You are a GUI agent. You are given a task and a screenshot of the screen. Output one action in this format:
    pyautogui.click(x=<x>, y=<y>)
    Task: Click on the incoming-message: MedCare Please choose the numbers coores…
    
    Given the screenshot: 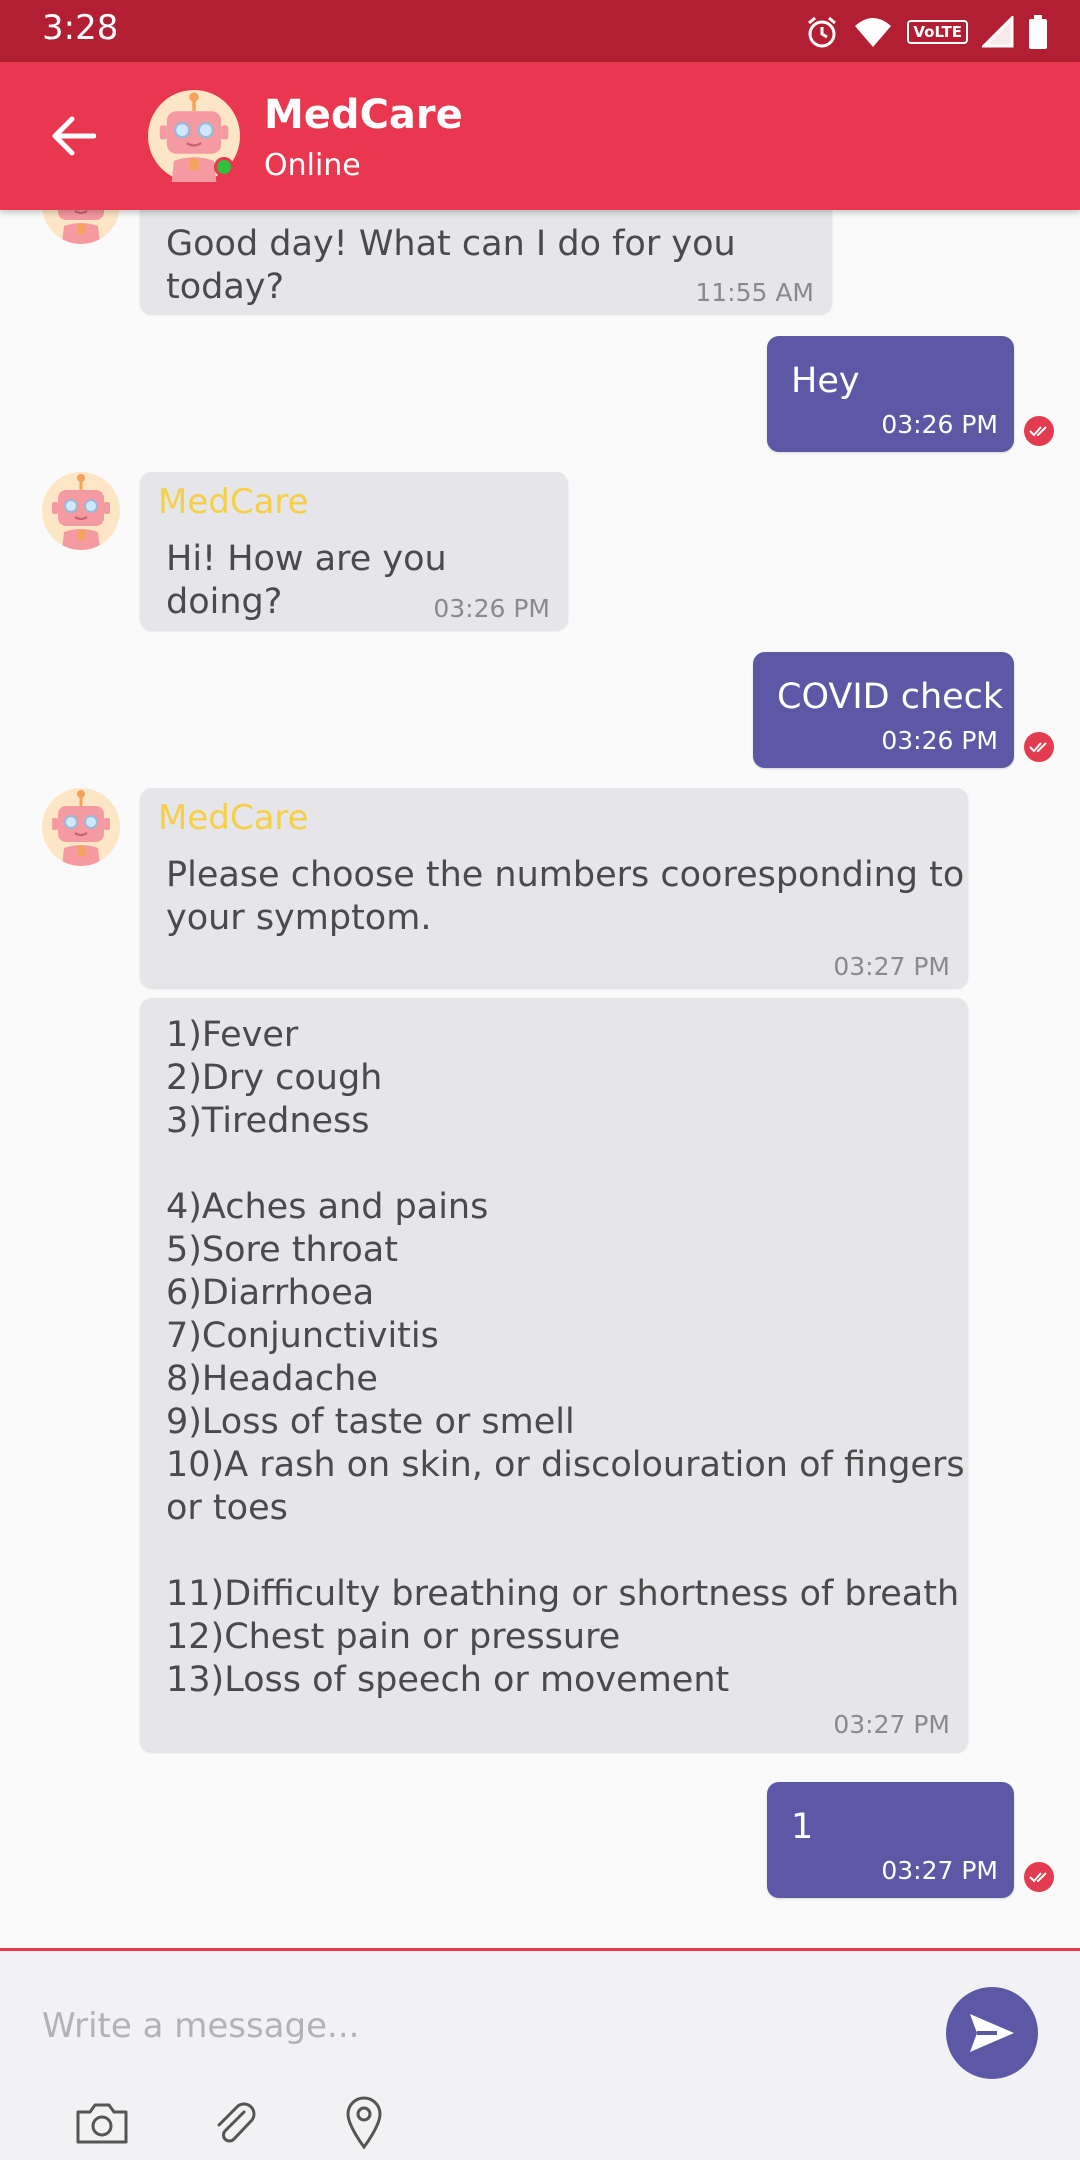 What is the action you would take?
    pyautogui.click(x=554, y=888)
    